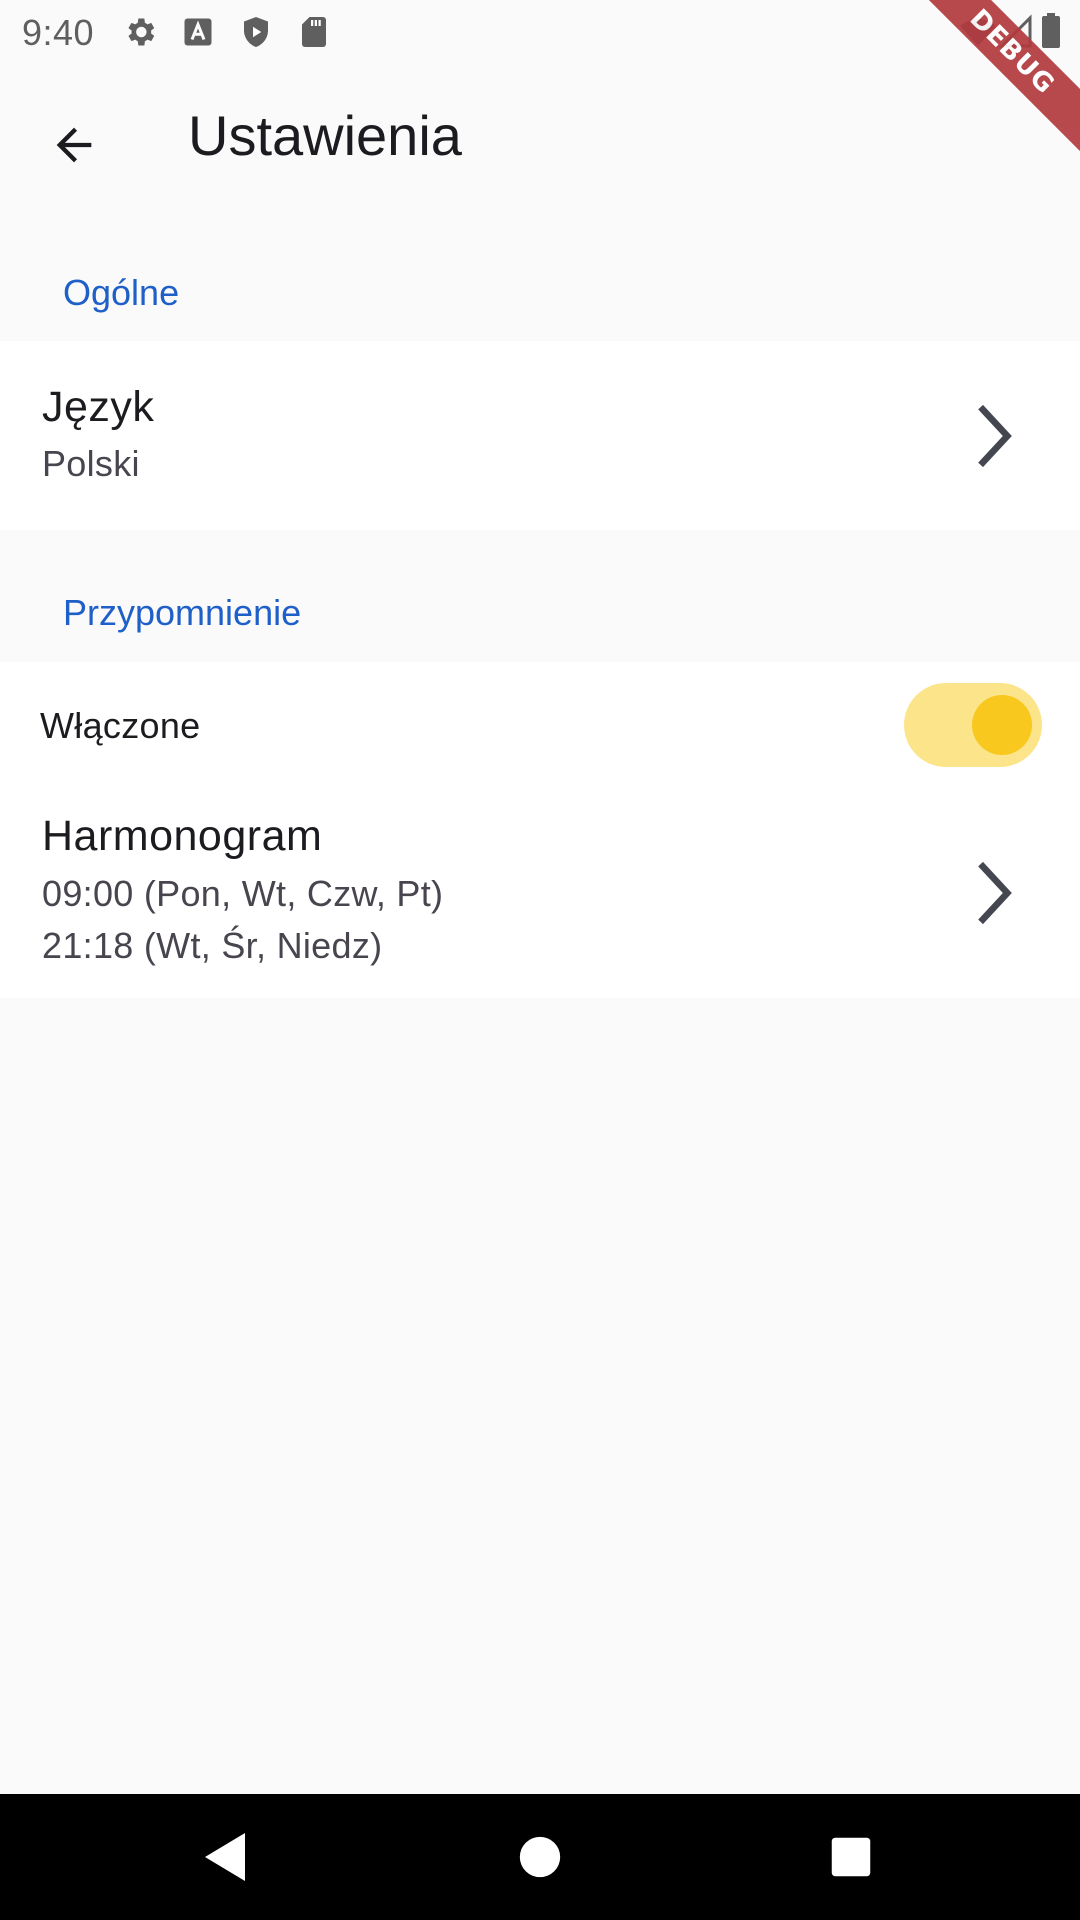 This screenshot has width=1080, height=1920. I want to click on schedule-line-1: 09:00 (Pon, Wt, Czw, Pt), so click(243, 893).